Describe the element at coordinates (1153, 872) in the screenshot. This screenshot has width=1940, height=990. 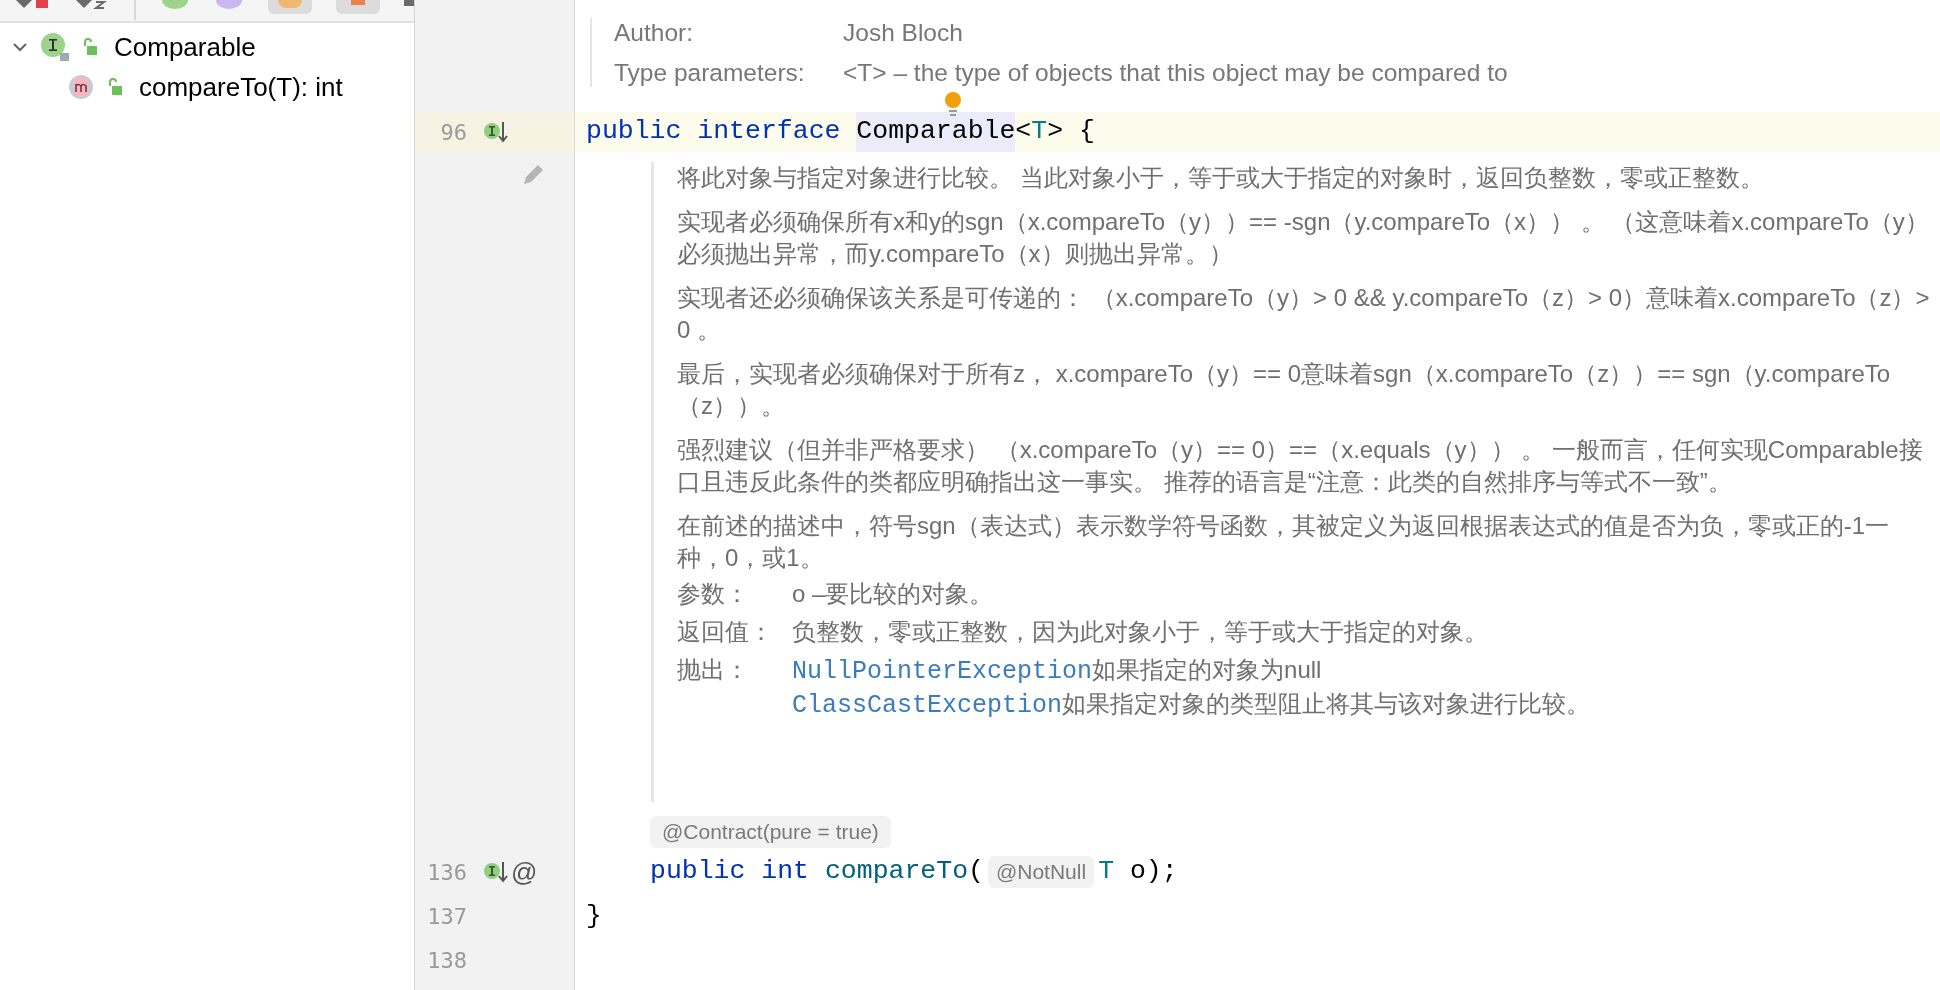
I see `code-token: o);` at that location.